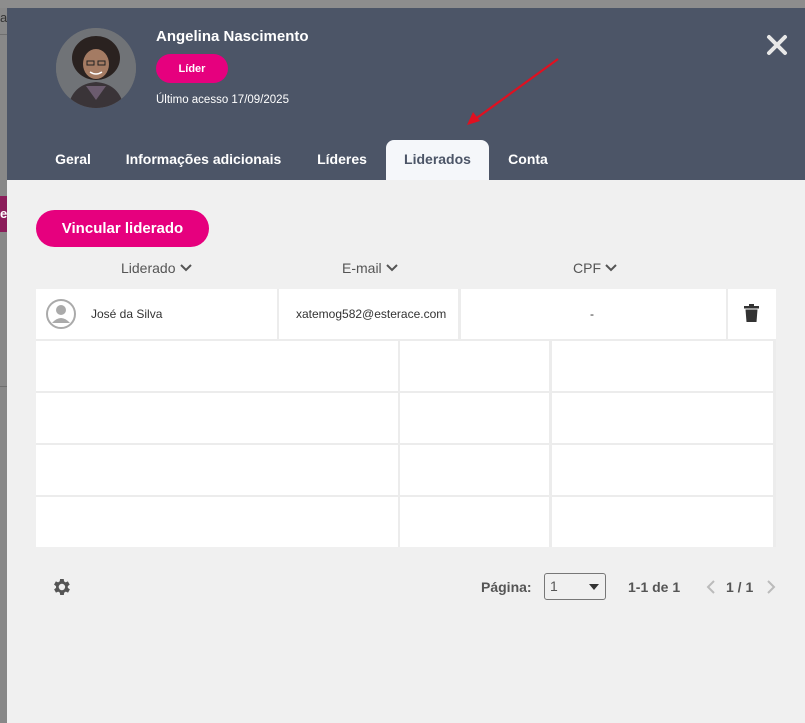 The image size is (805, 723). I want to click on page-select: 1, so click(575, 586).